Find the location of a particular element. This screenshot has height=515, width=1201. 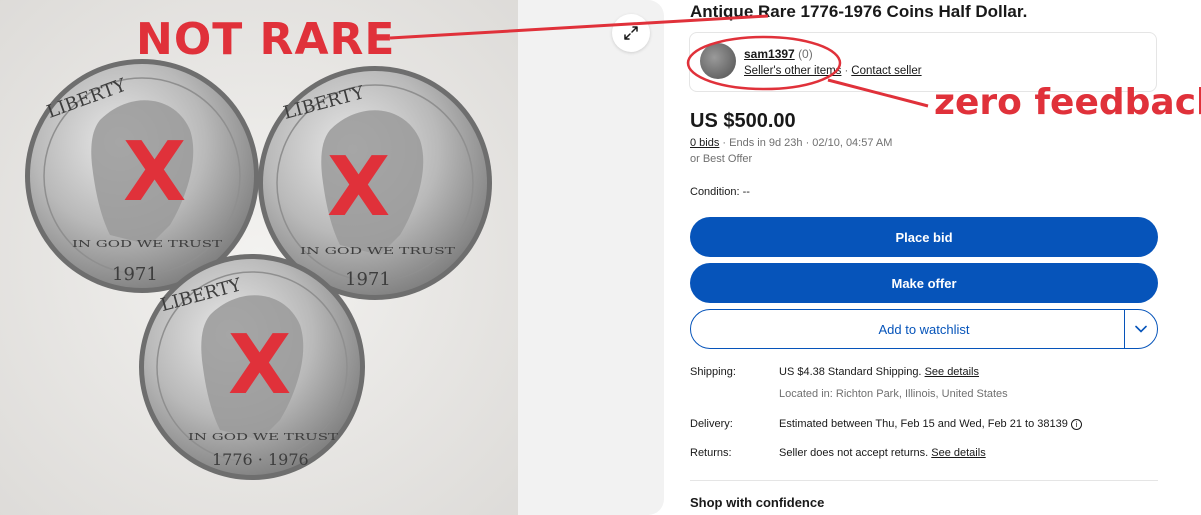

shop-with-confidence-heading: Shop with confidence is located at coordinates (757, 502).